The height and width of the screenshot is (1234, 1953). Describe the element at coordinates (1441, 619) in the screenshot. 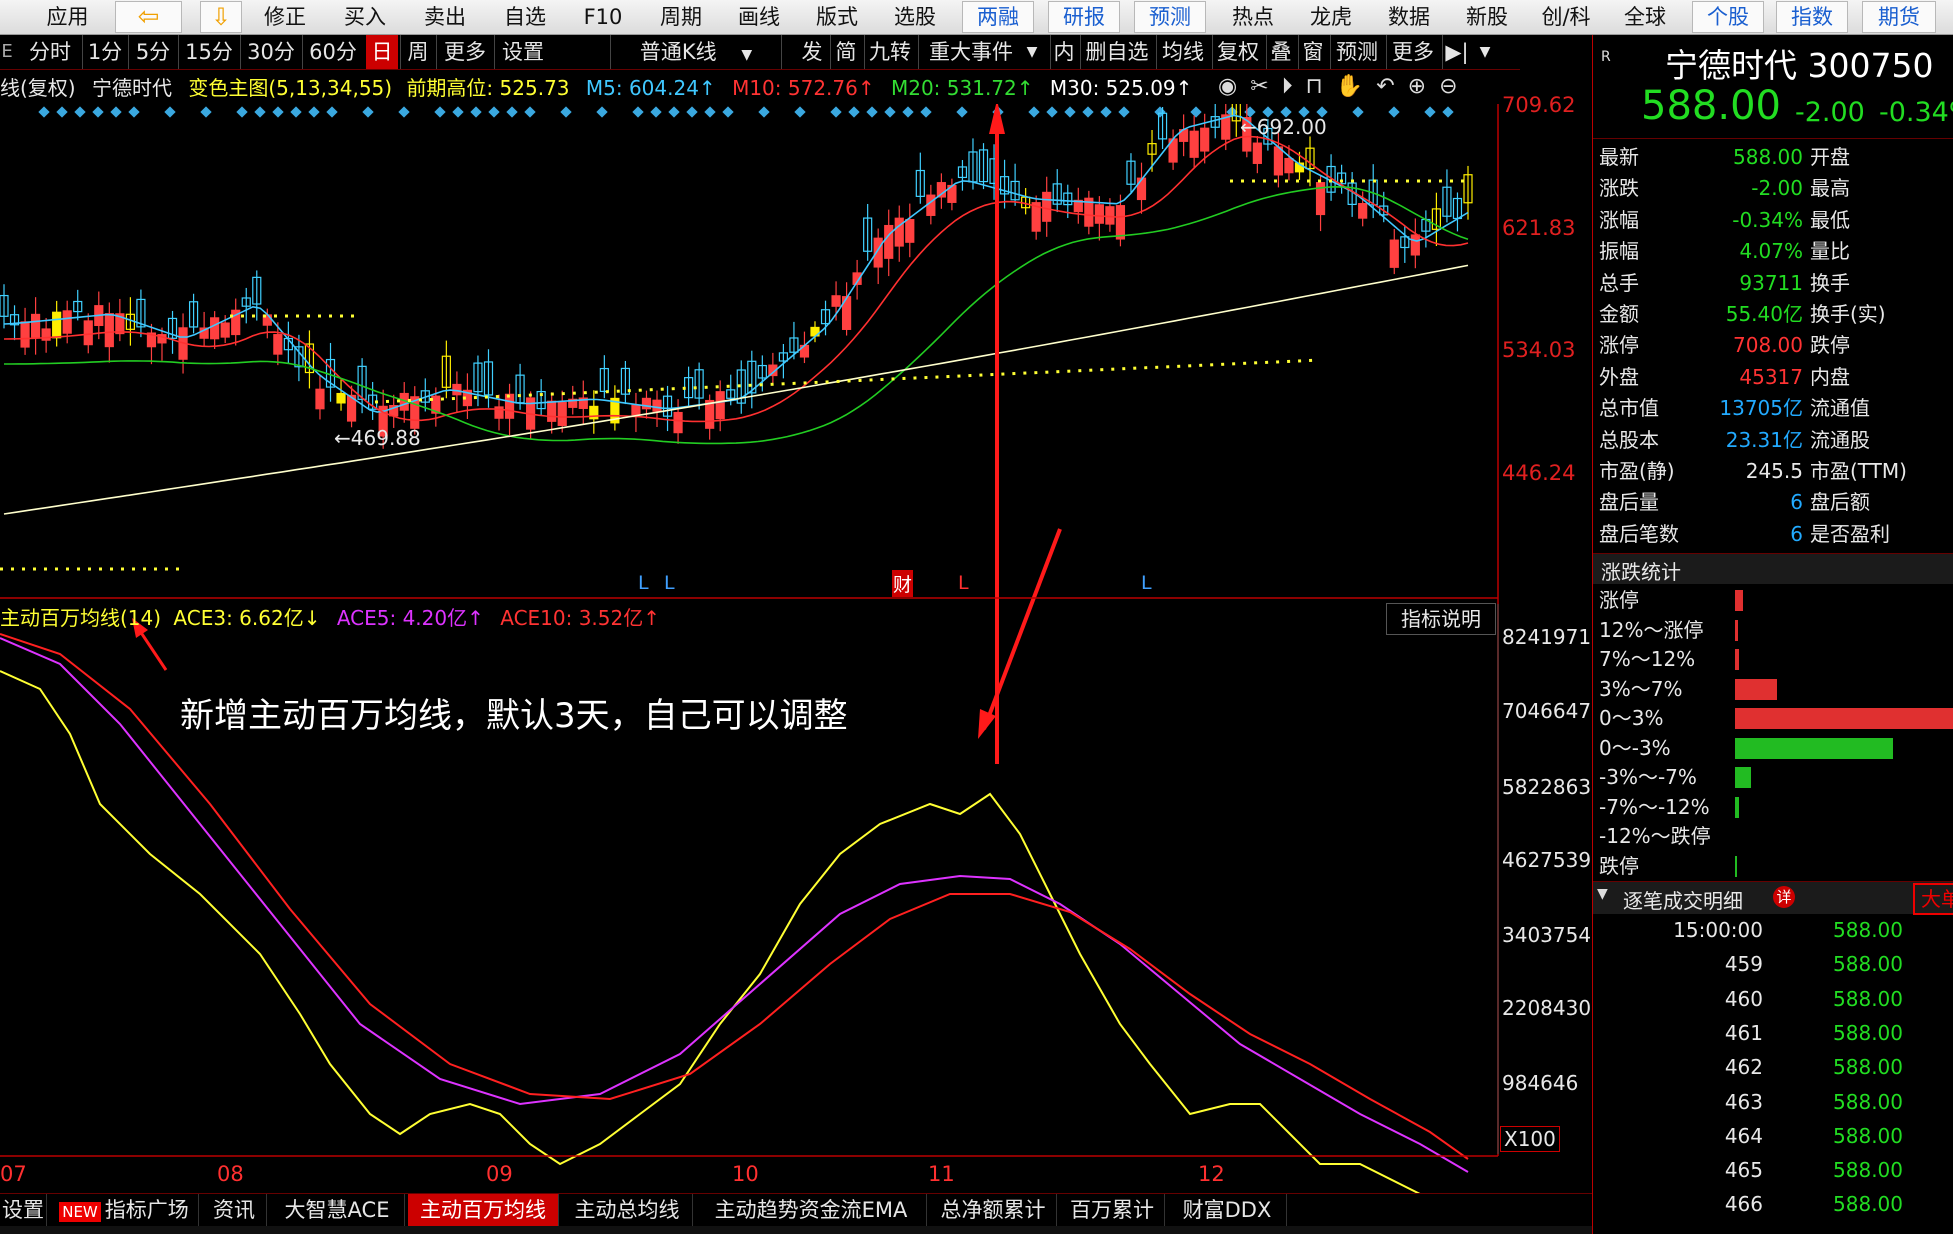

I see `indicator-help-button: 指标说明` at that location.